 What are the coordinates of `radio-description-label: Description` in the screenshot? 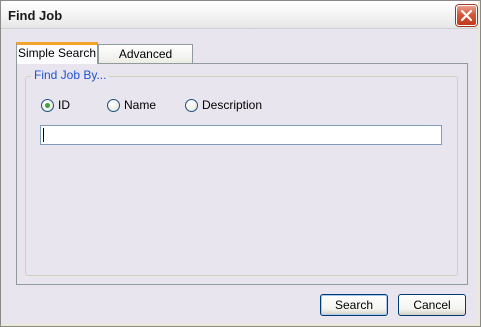 It's located at (232, 105).